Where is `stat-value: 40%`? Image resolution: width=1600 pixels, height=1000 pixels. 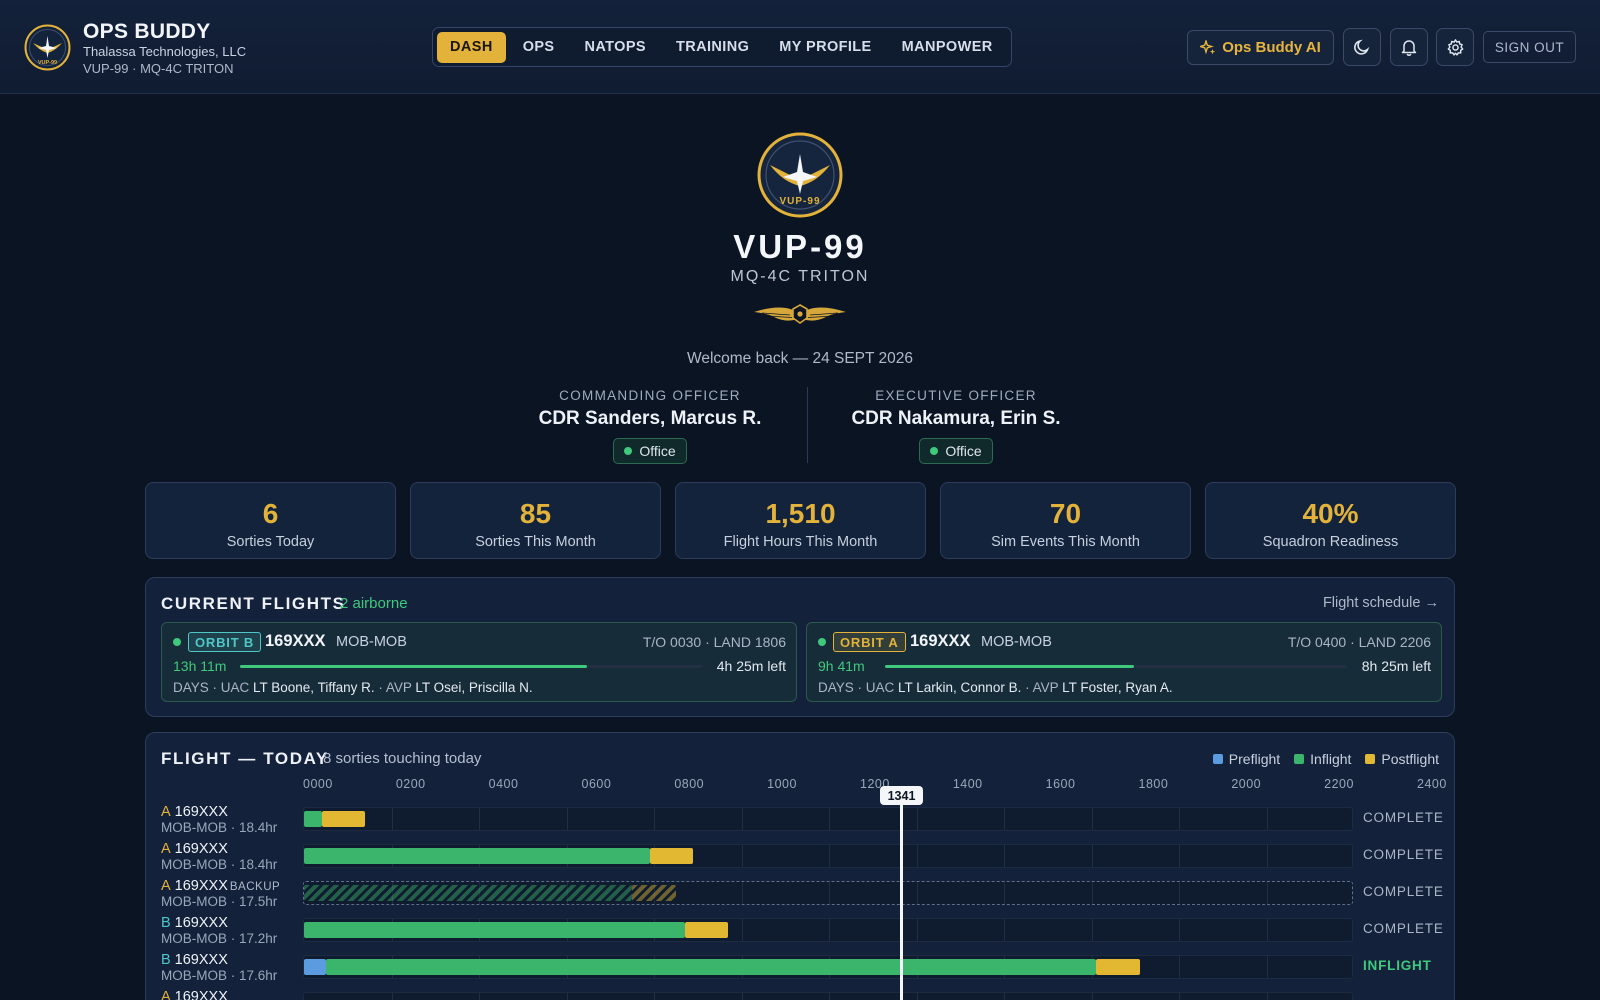 stat-value: 40% is located at coordinates (1330, 513).